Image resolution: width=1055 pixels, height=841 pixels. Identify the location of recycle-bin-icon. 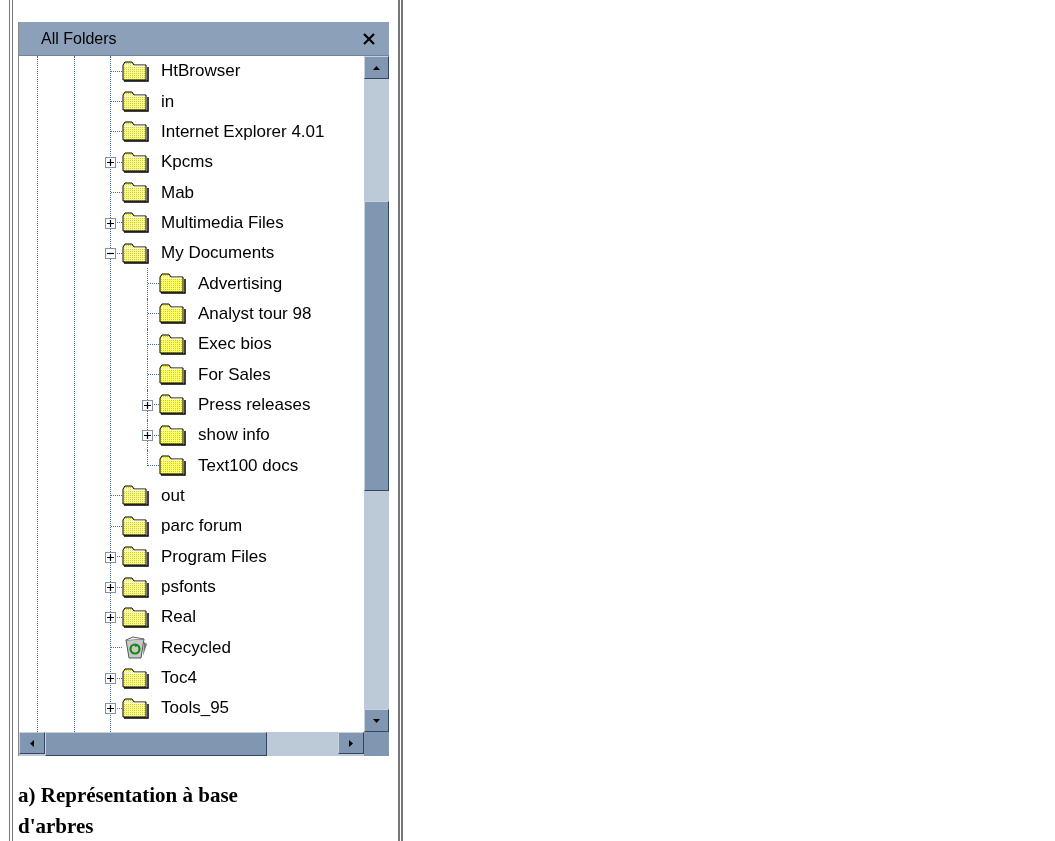
(135, 647).